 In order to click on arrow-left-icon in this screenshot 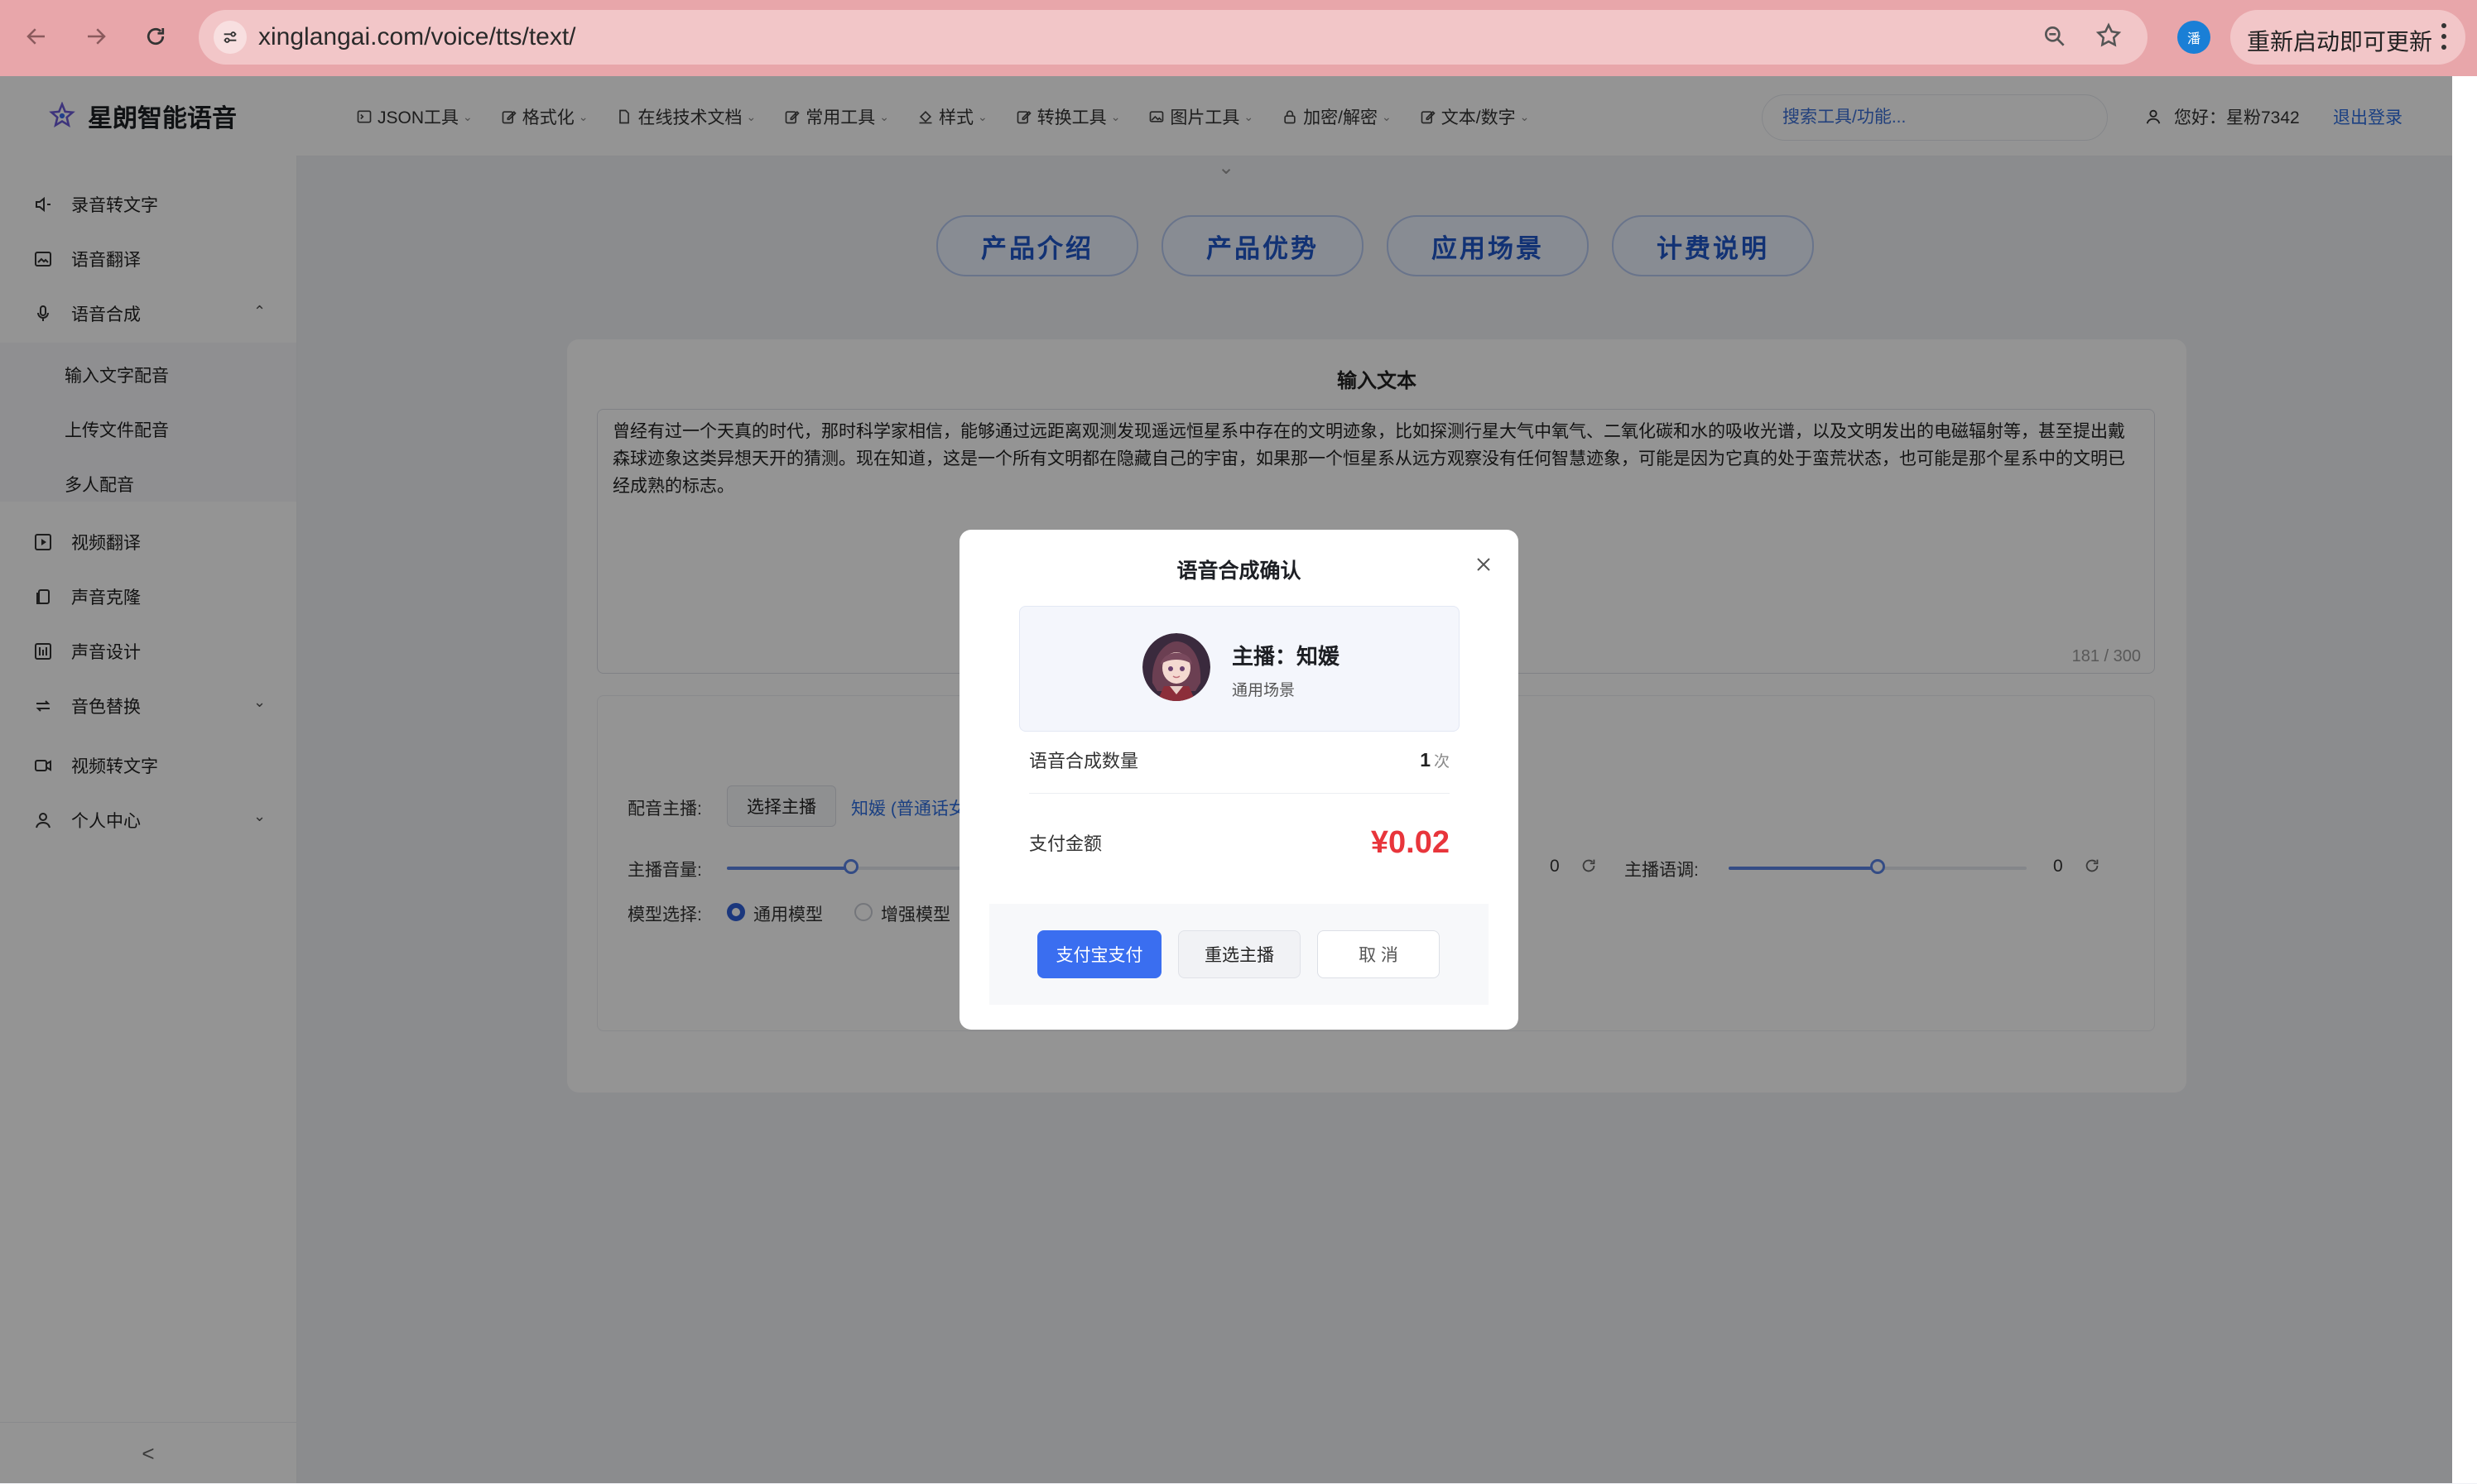, I will do `click(35, 36)`.